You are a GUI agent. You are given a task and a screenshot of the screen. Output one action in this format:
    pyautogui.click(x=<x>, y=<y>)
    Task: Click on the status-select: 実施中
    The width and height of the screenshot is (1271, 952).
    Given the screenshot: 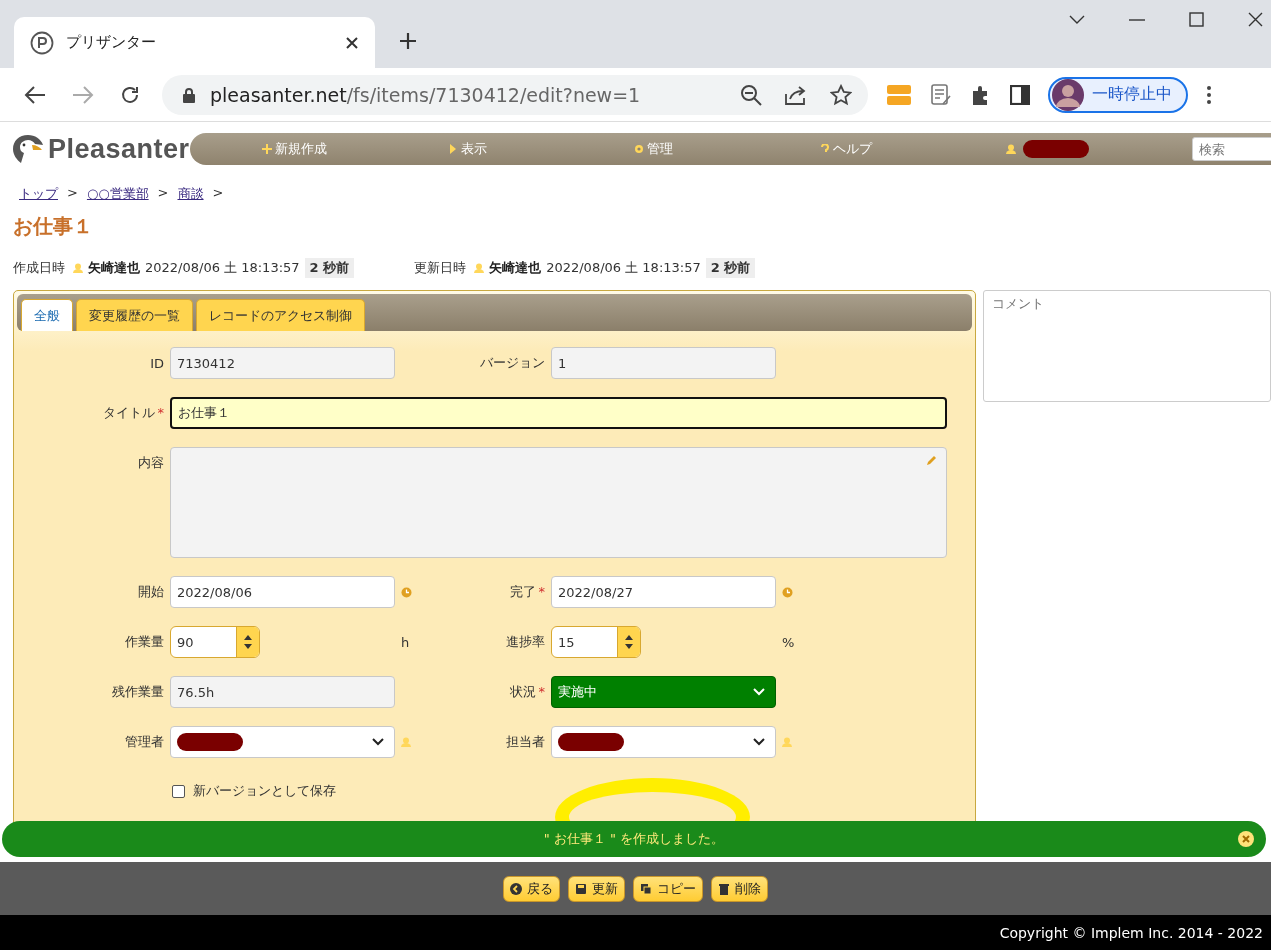 What is the action you would take?
    pyautogui.click(x=663, y=692)
    